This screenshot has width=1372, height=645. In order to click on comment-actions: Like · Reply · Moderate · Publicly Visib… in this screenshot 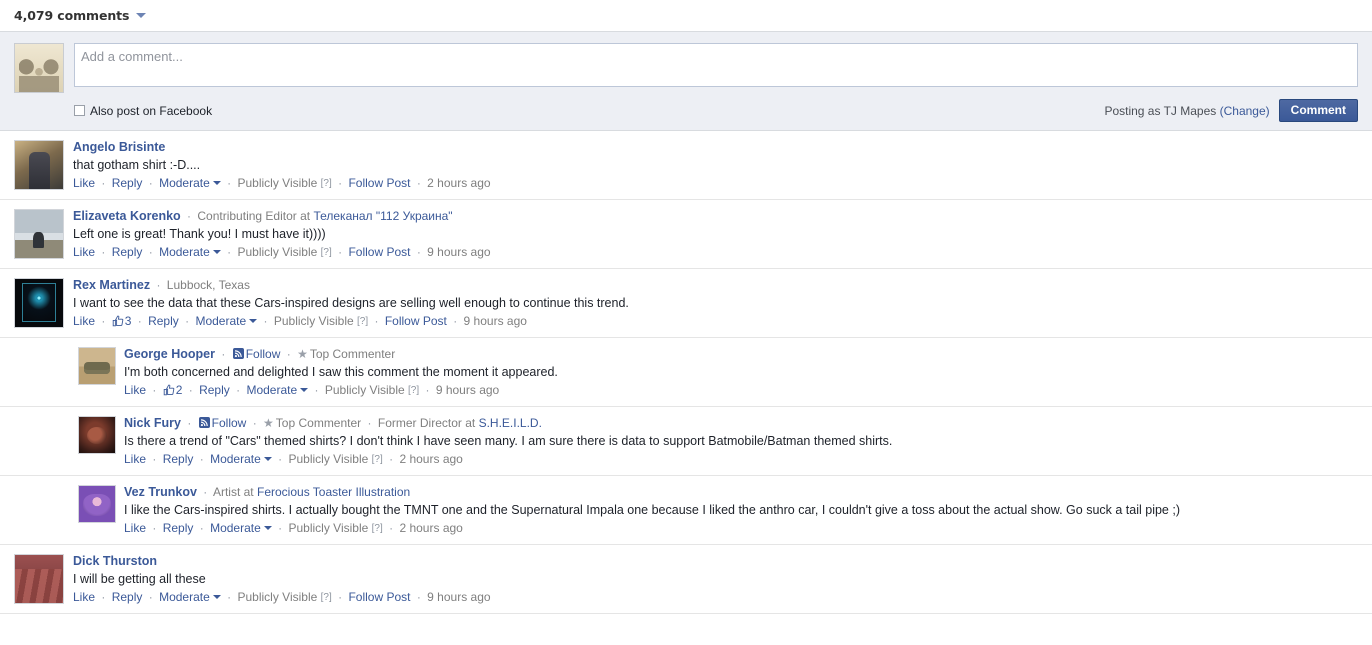, I will do `click(715, 252)`.